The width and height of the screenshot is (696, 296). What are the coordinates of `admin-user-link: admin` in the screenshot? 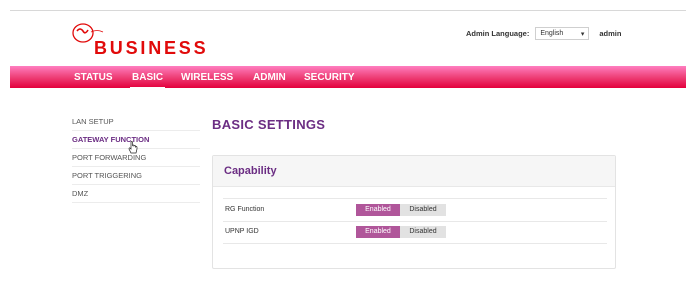 It's located at (610, 33).